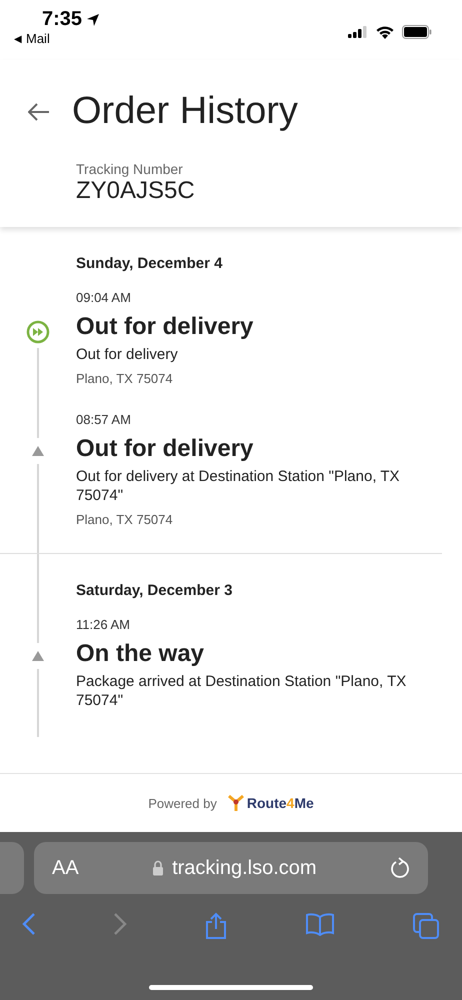  What do you see at coordinates (62, 19) in the screenshot?
I see `clock-time: 7:35` at bounding box center [62, 19].